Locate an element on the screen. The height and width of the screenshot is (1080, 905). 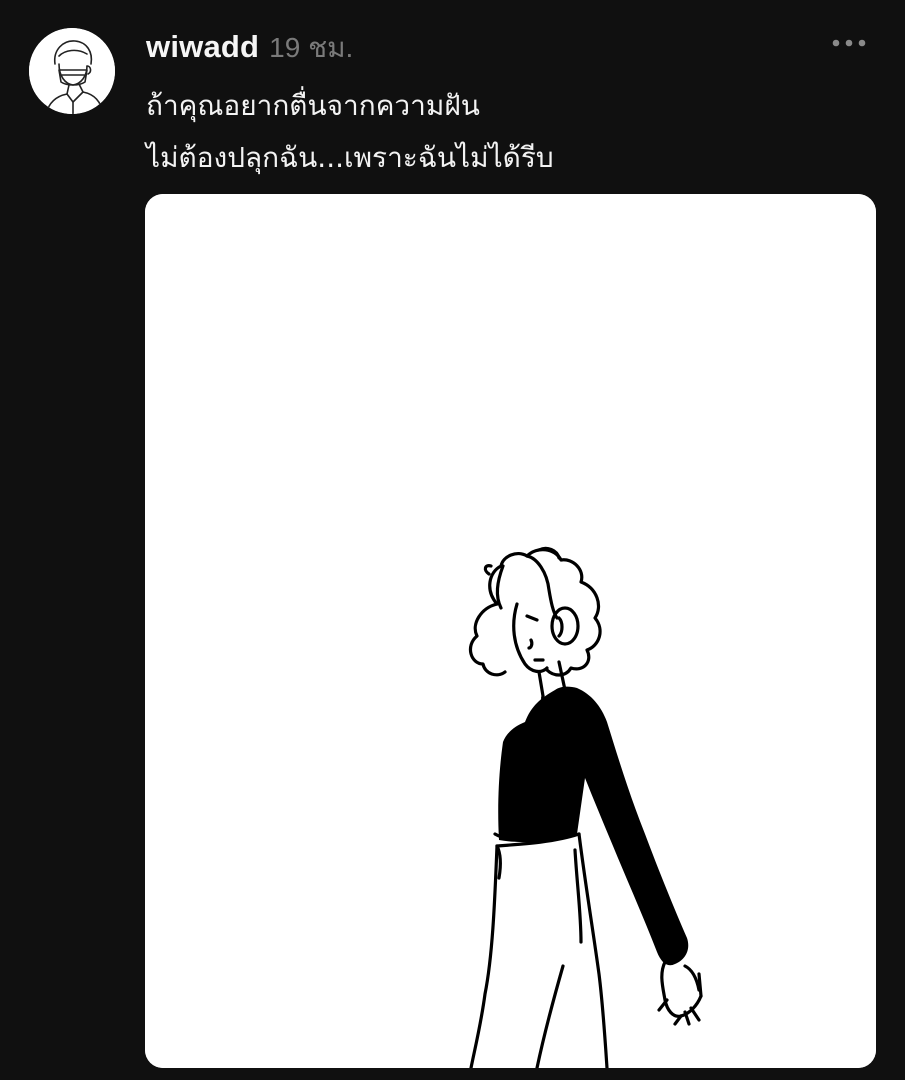
author-username: wiwadd is located at coordinates (202, 47).